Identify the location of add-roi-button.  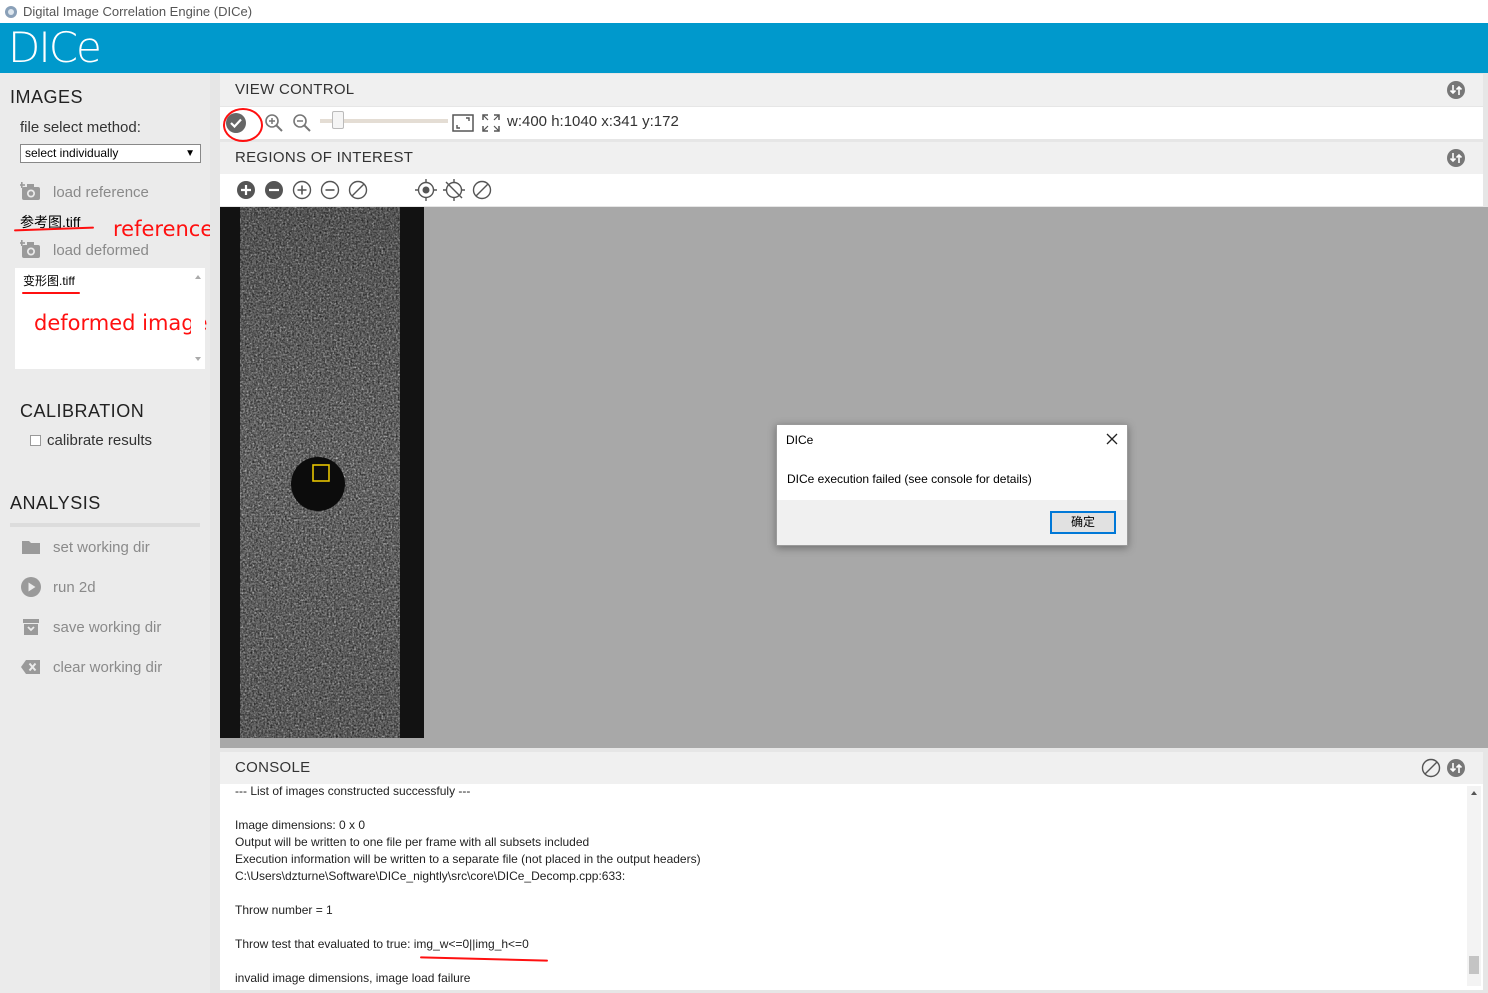
(246, 190).